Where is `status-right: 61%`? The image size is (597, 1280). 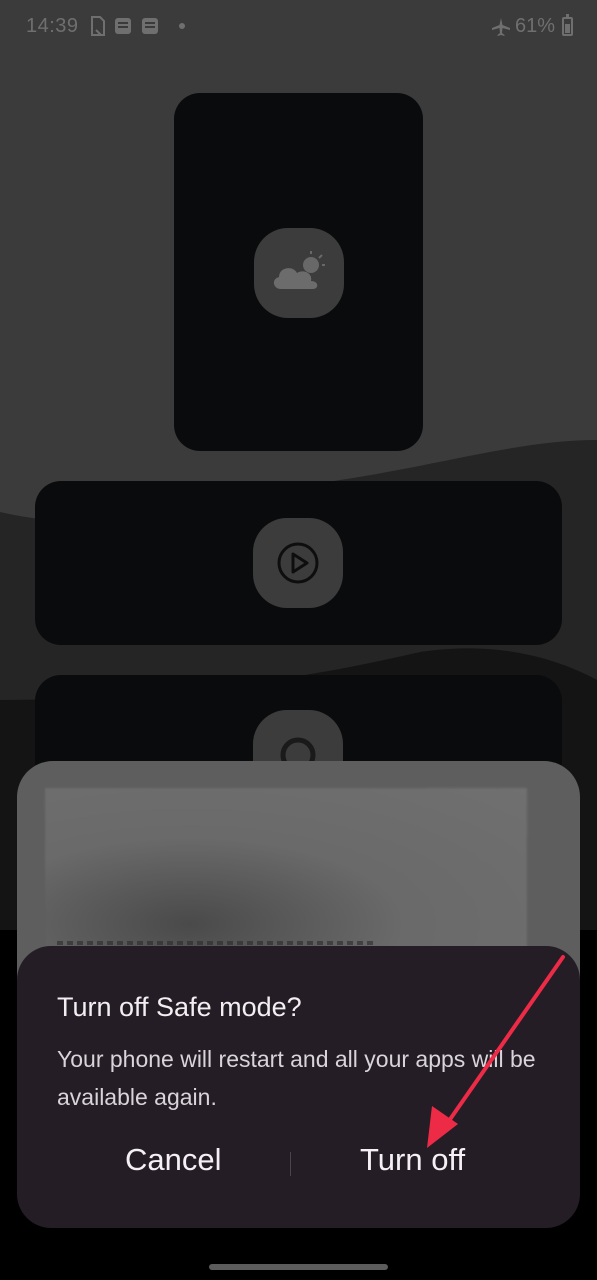
status-right: 61% is located at coordinates (532, 26).